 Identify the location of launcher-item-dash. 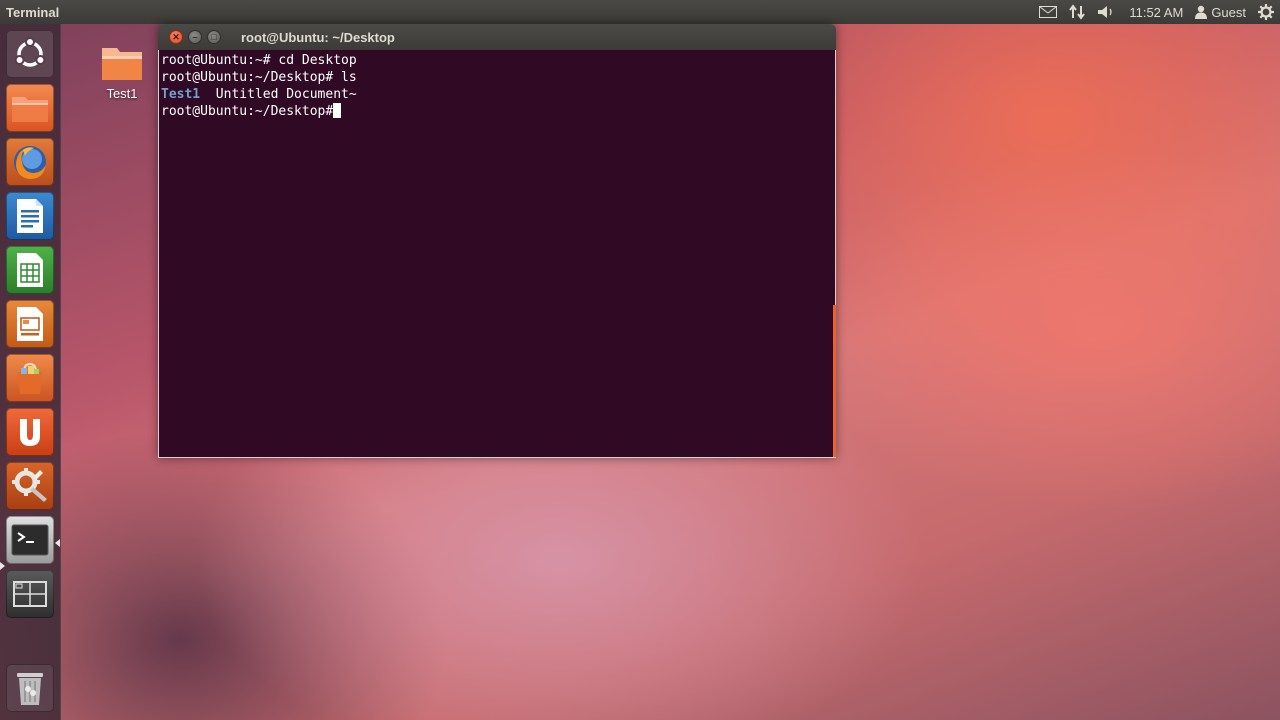
(30, 54).